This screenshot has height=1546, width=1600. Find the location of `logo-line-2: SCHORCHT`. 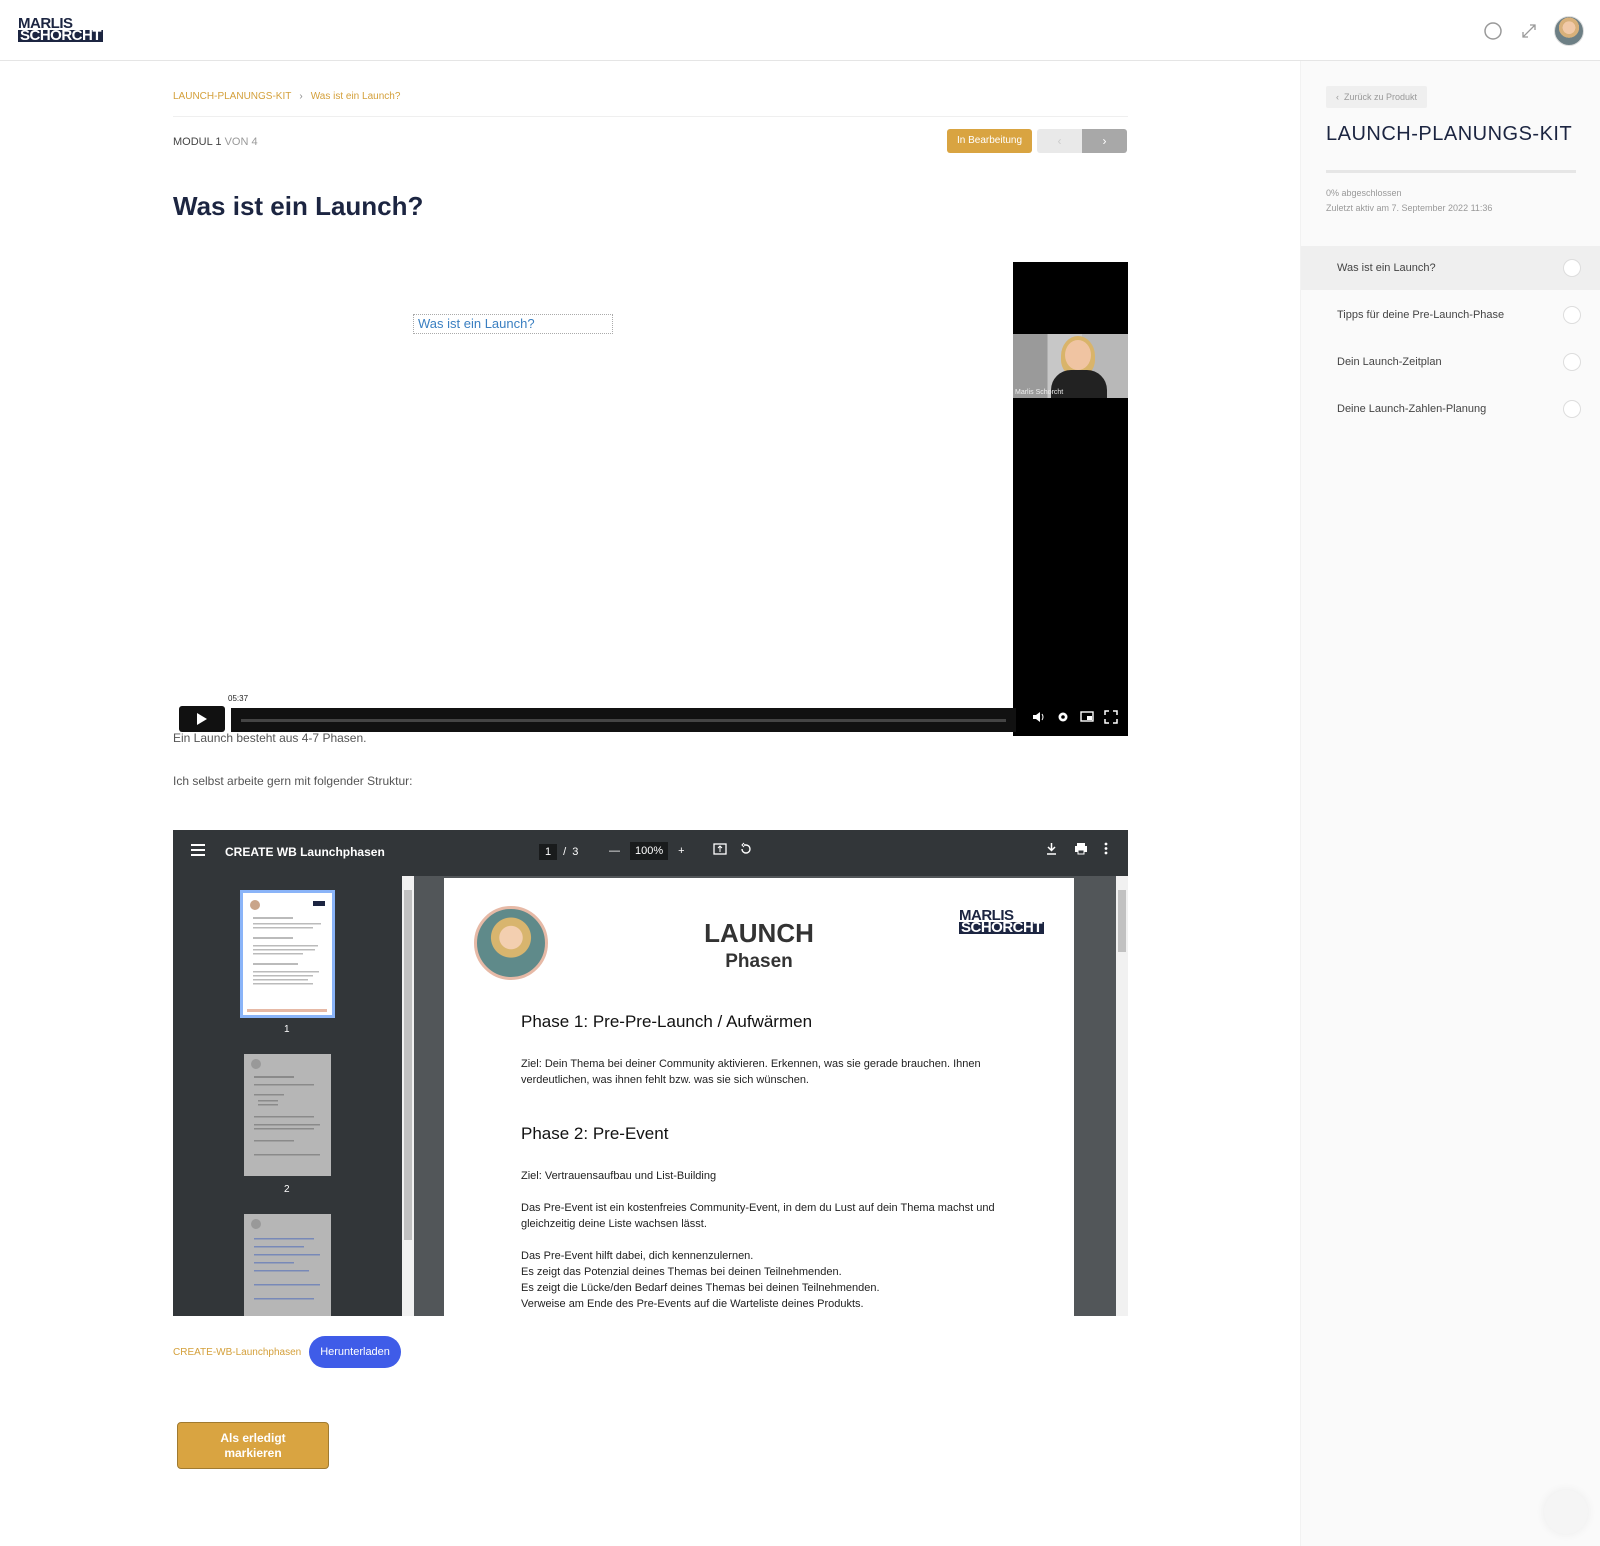

logo-line-2: SCHORCHT is located at coordinates (60, 35).